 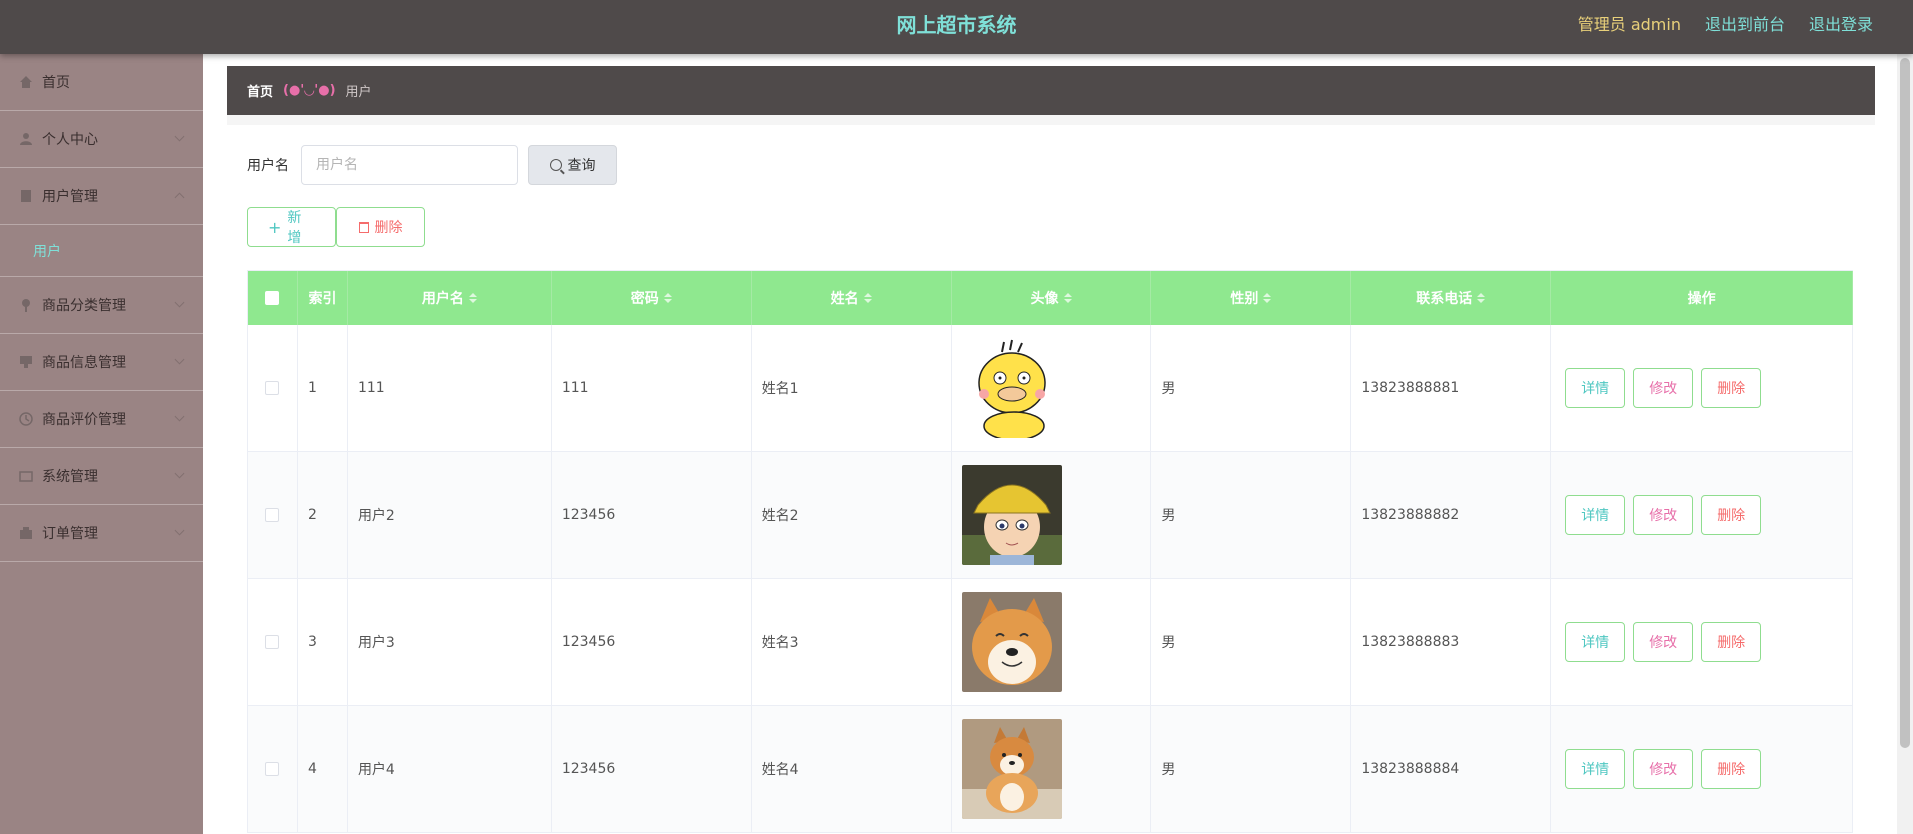 I want to click on header-gender: 性别, so click(x=1251, y=298).